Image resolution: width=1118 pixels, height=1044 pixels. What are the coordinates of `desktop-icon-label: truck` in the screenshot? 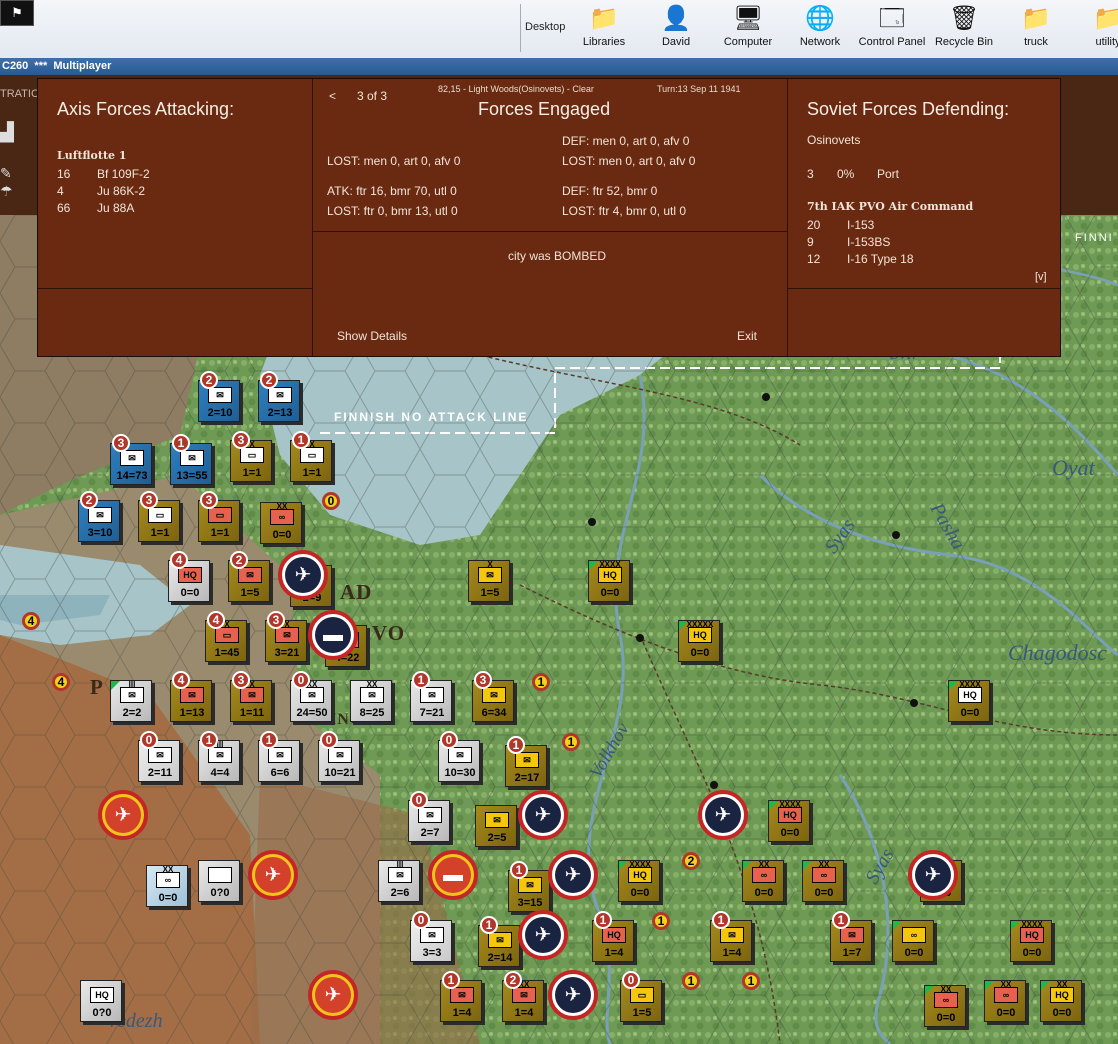 It's located at (1036, 42).